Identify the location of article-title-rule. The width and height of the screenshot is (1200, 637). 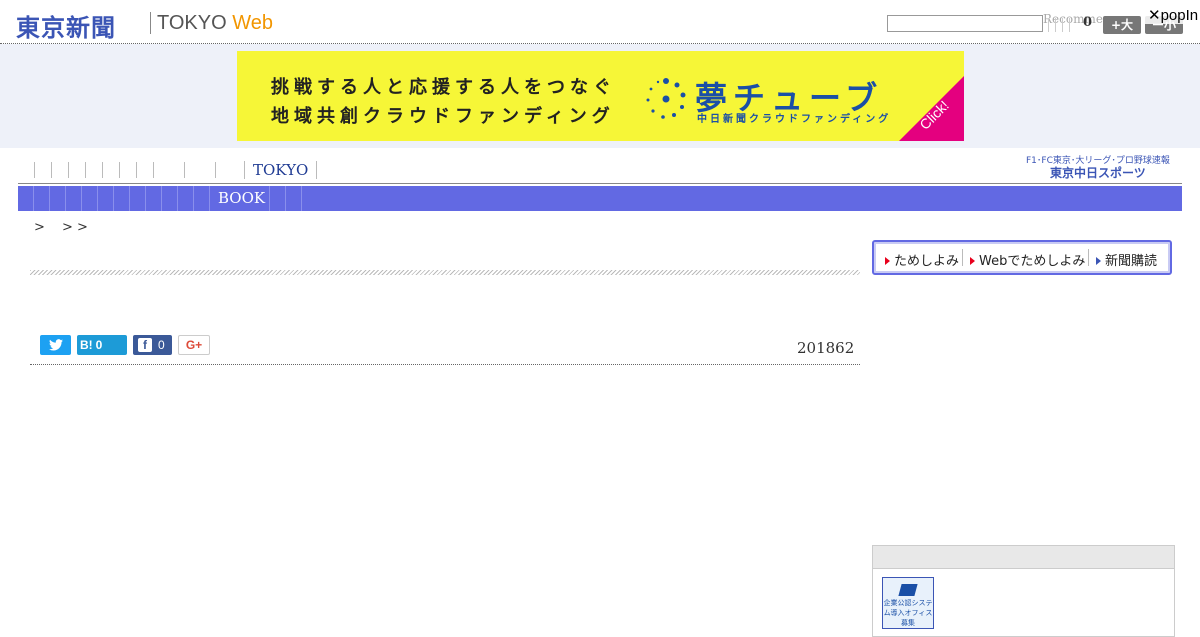
(445, 272).